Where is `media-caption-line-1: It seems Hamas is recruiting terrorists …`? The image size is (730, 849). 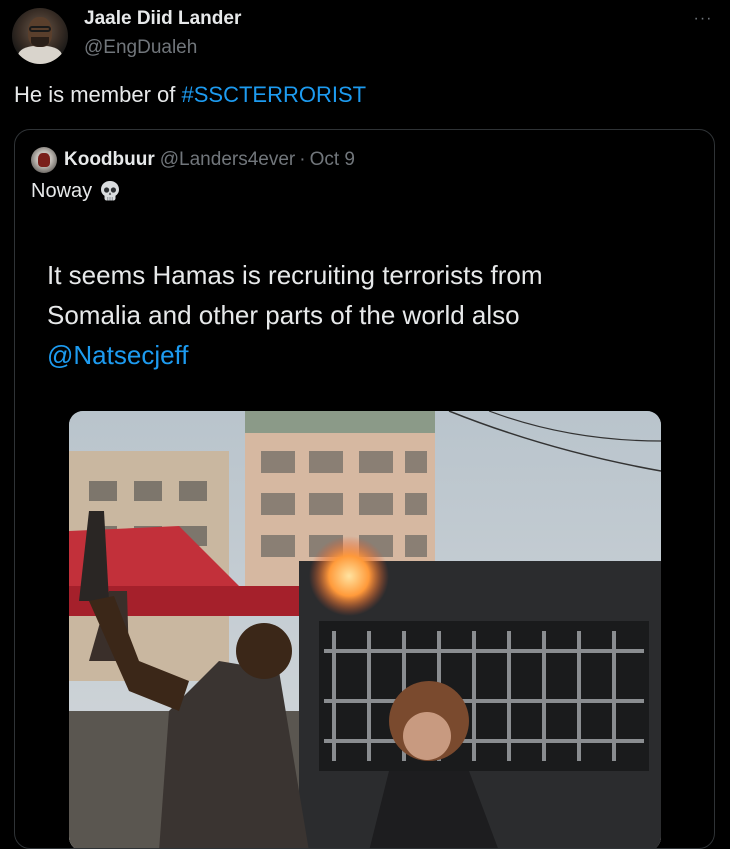
media-caption-line-1: It seems Hamas is recruiting terrorists … is located at coordinates (295, 275).